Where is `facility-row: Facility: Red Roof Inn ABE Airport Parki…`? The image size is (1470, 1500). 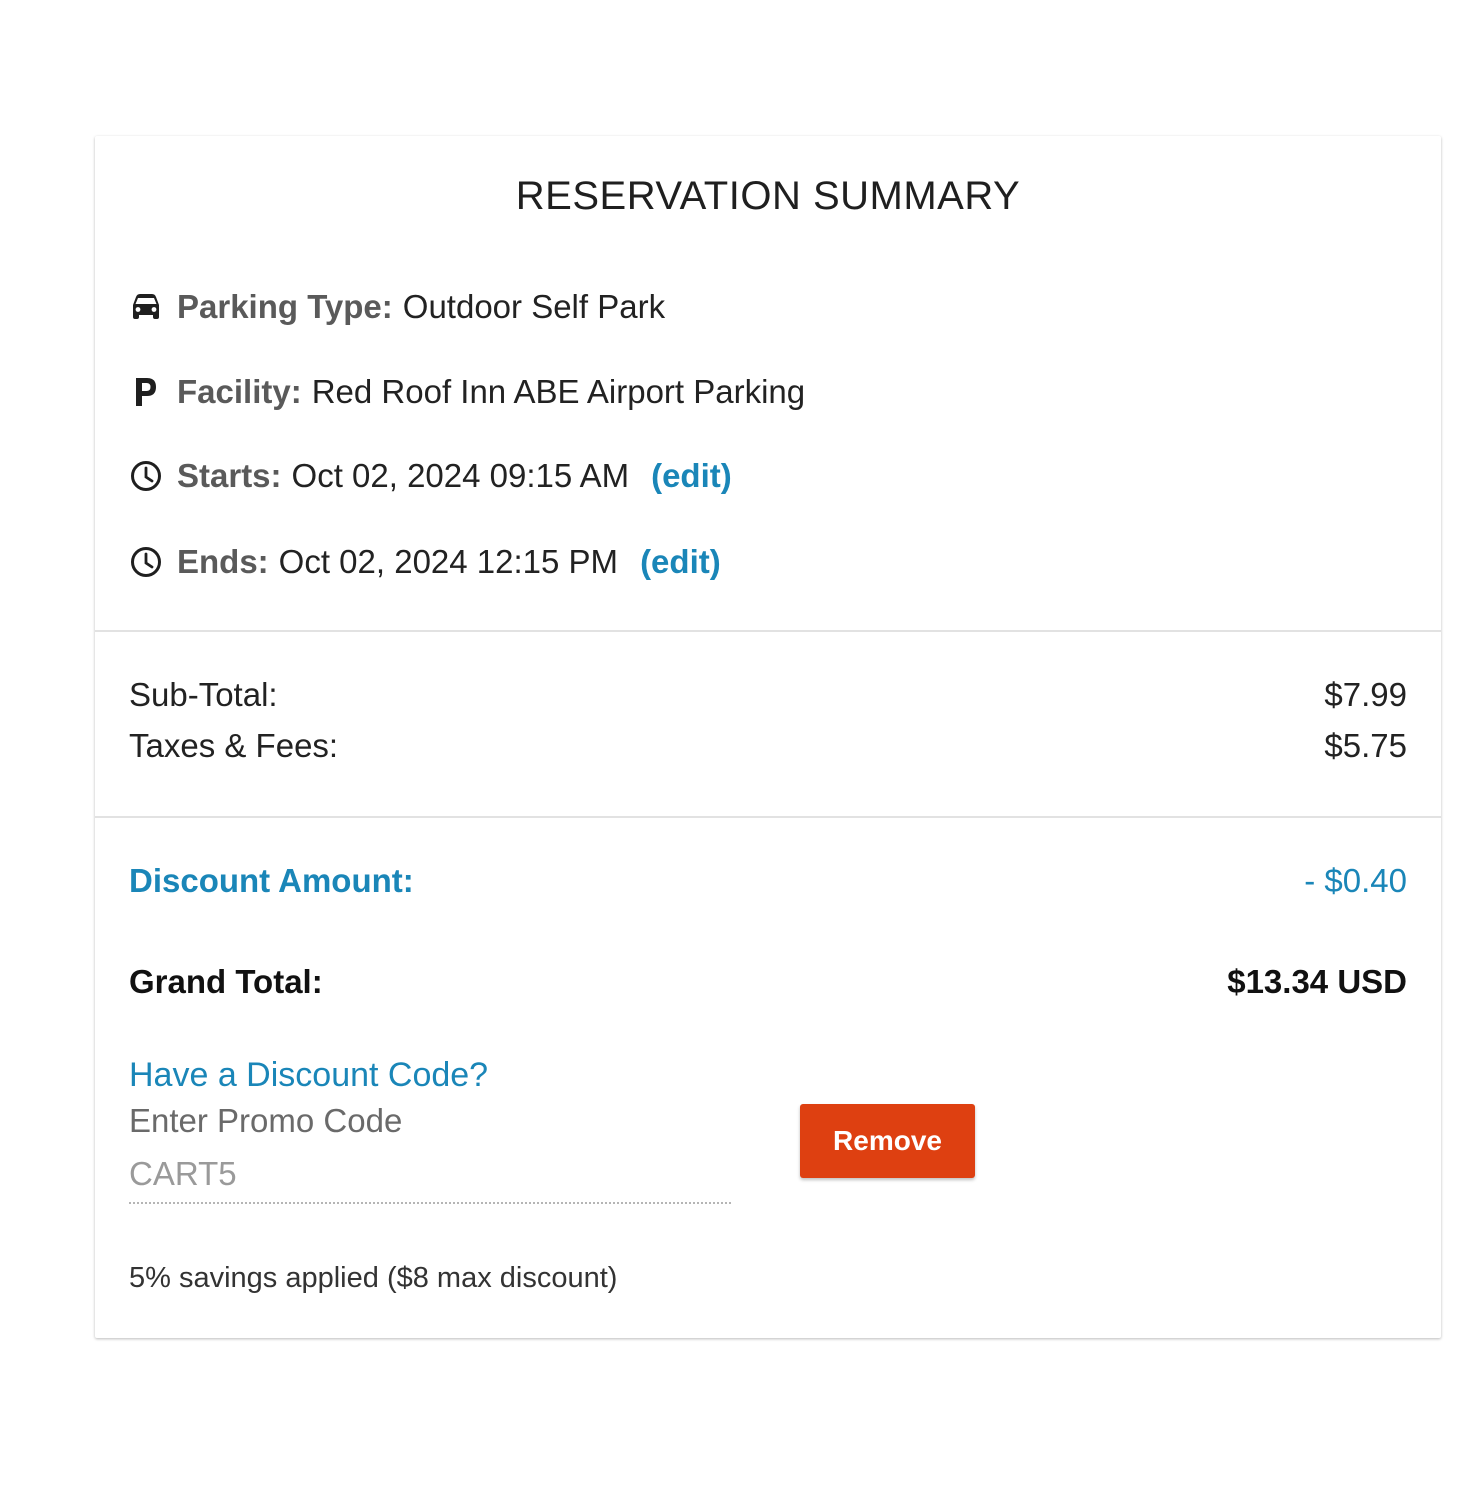 facility-row: Facility: Red Roof Inn ABE Airport Parki… is located at coordinates (467, 392).